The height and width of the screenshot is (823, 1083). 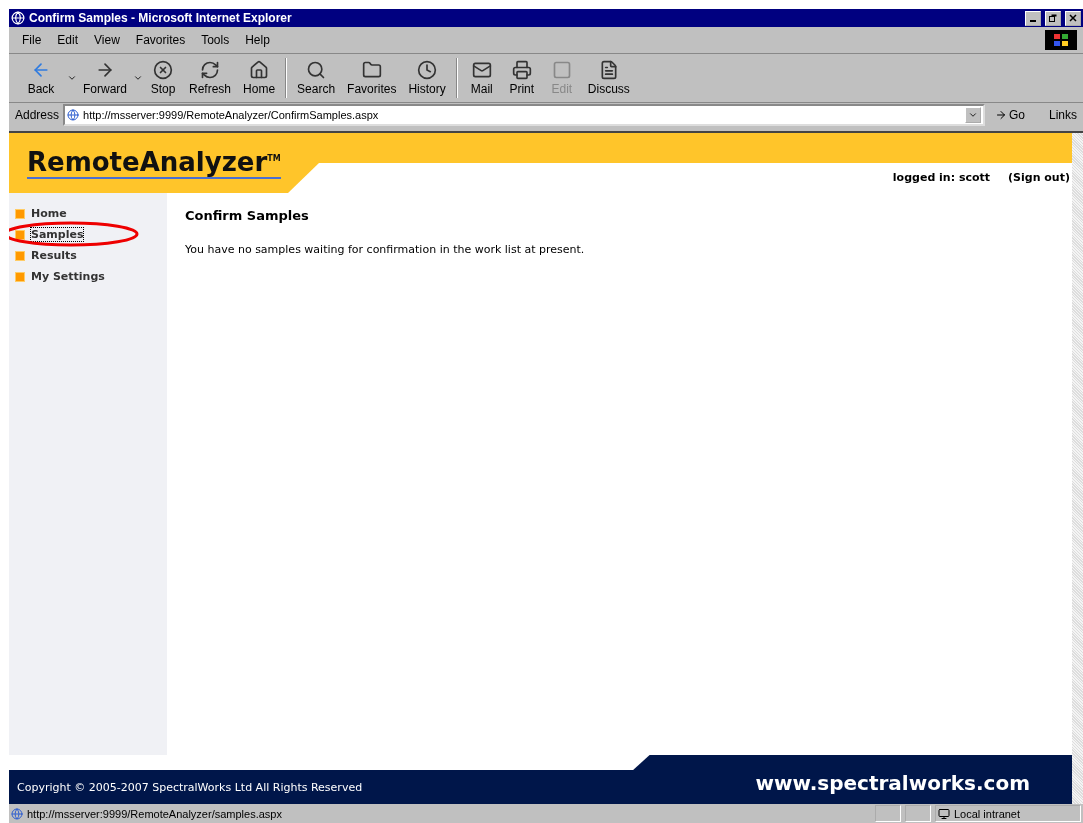 I want to click on menu-item: Favorites, so click(x=160, y=40).